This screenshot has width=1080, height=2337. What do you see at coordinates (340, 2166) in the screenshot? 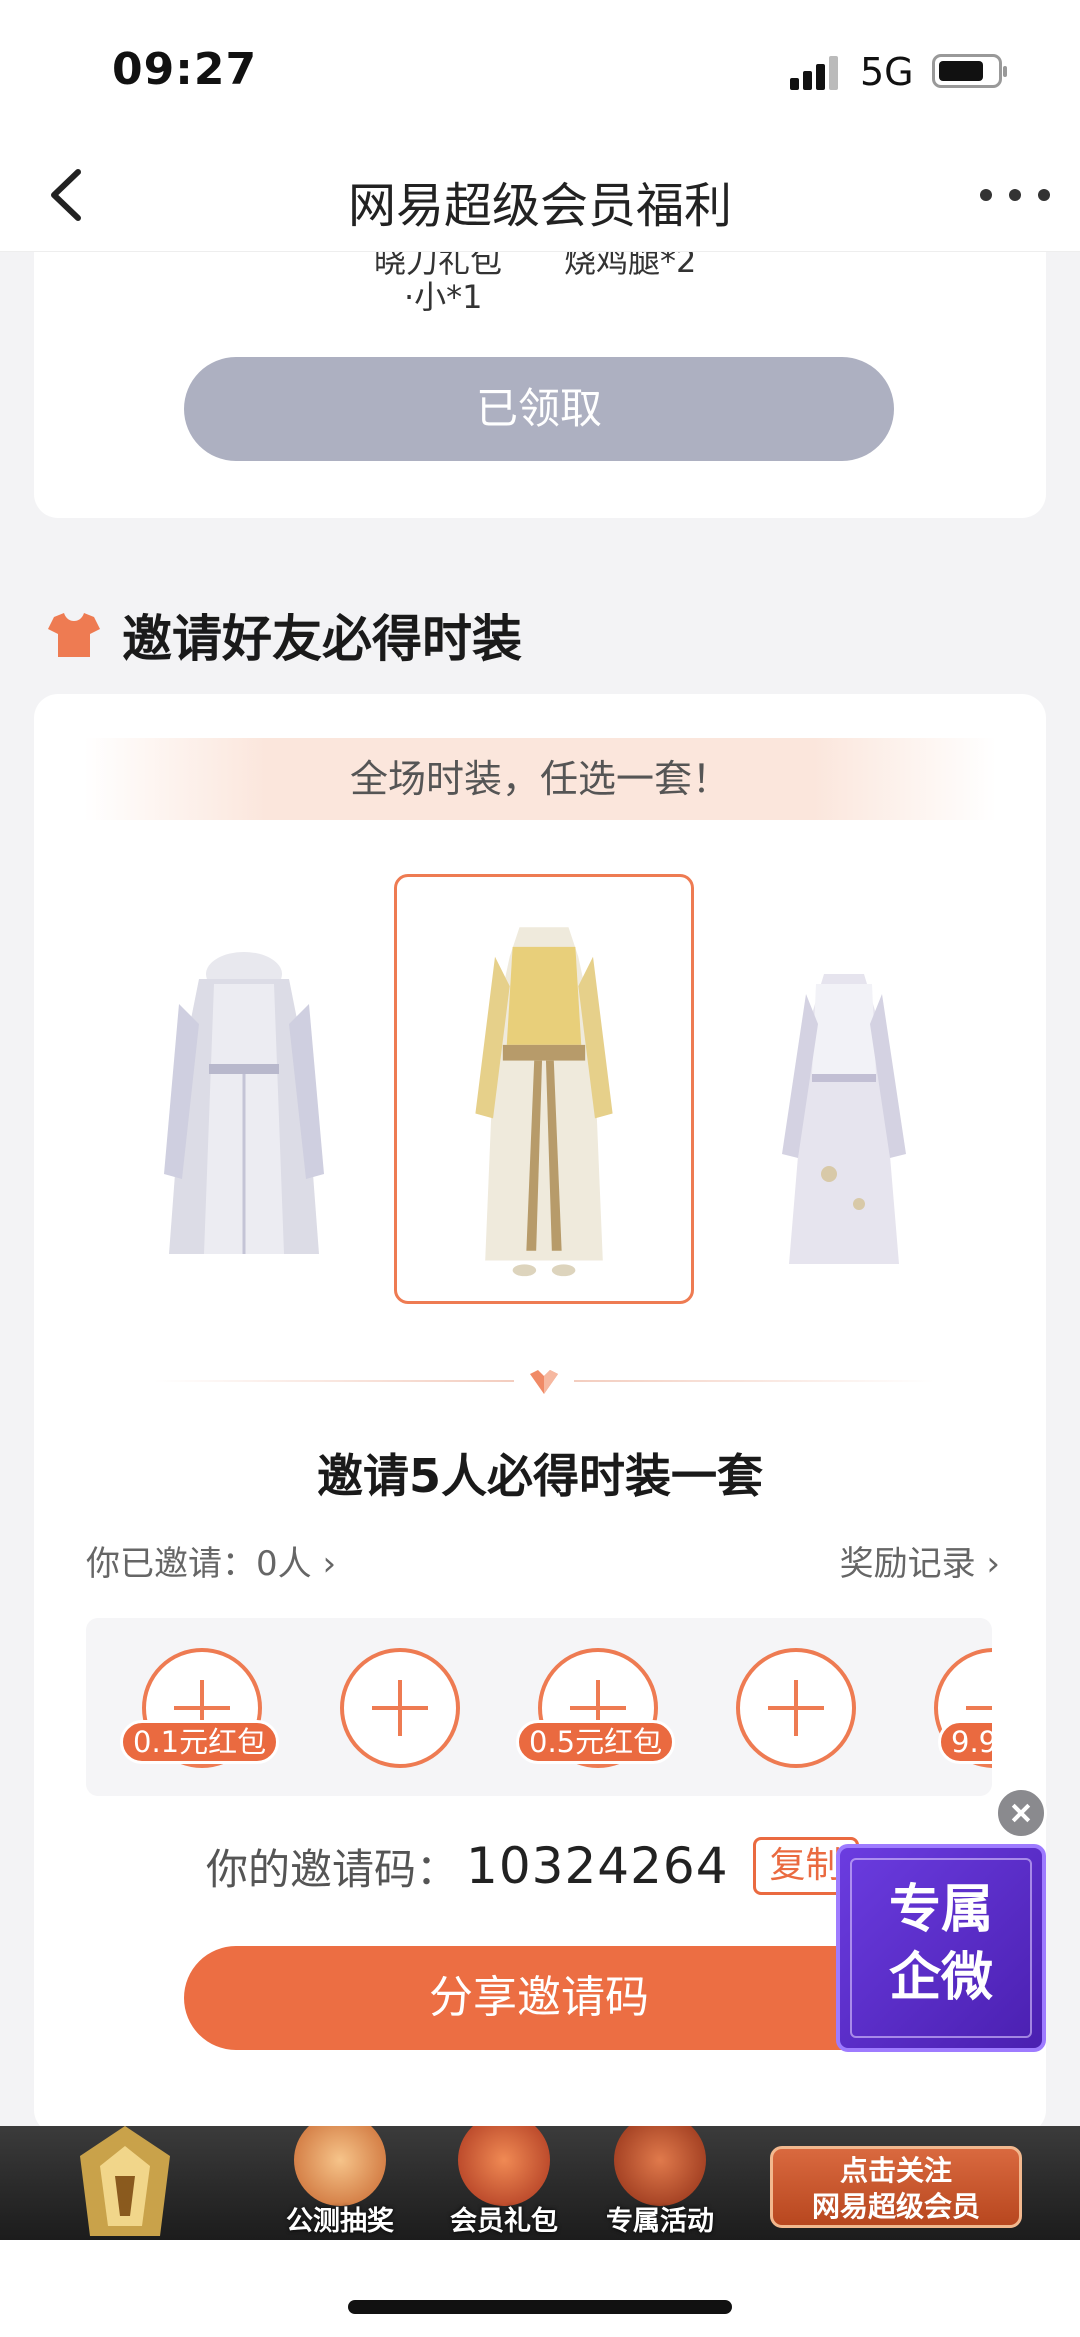
I see `wheel-icon` at bounding box center [340, 2166].